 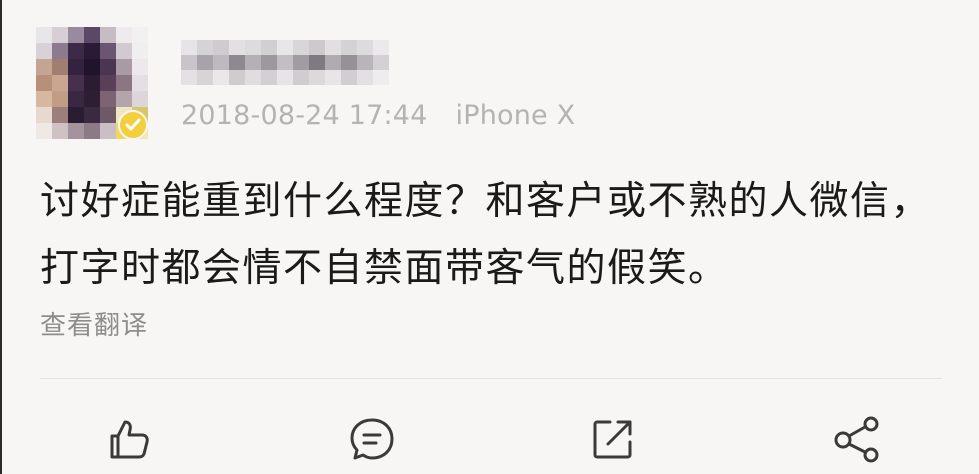 I want to click on thumbs-up-icon, so click(x=129, y=439).